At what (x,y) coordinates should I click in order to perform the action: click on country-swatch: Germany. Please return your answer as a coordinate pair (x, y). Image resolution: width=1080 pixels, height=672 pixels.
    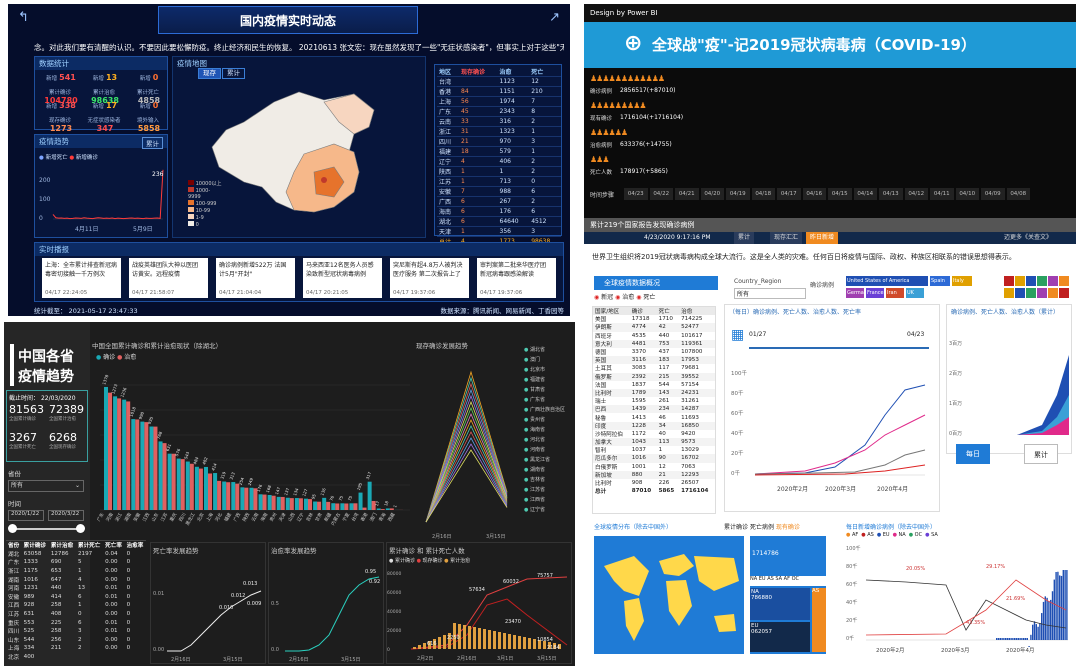
    Looking at the image, I should click on (855, 293).